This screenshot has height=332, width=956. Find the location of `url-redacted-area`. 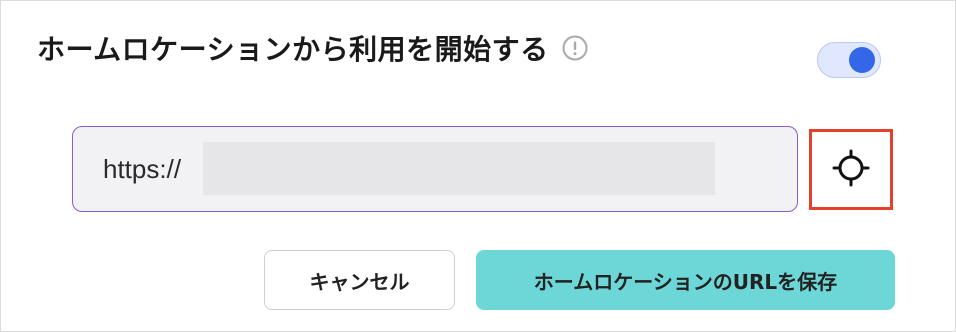

url-redacted-area is located at coordinates (459, 168).